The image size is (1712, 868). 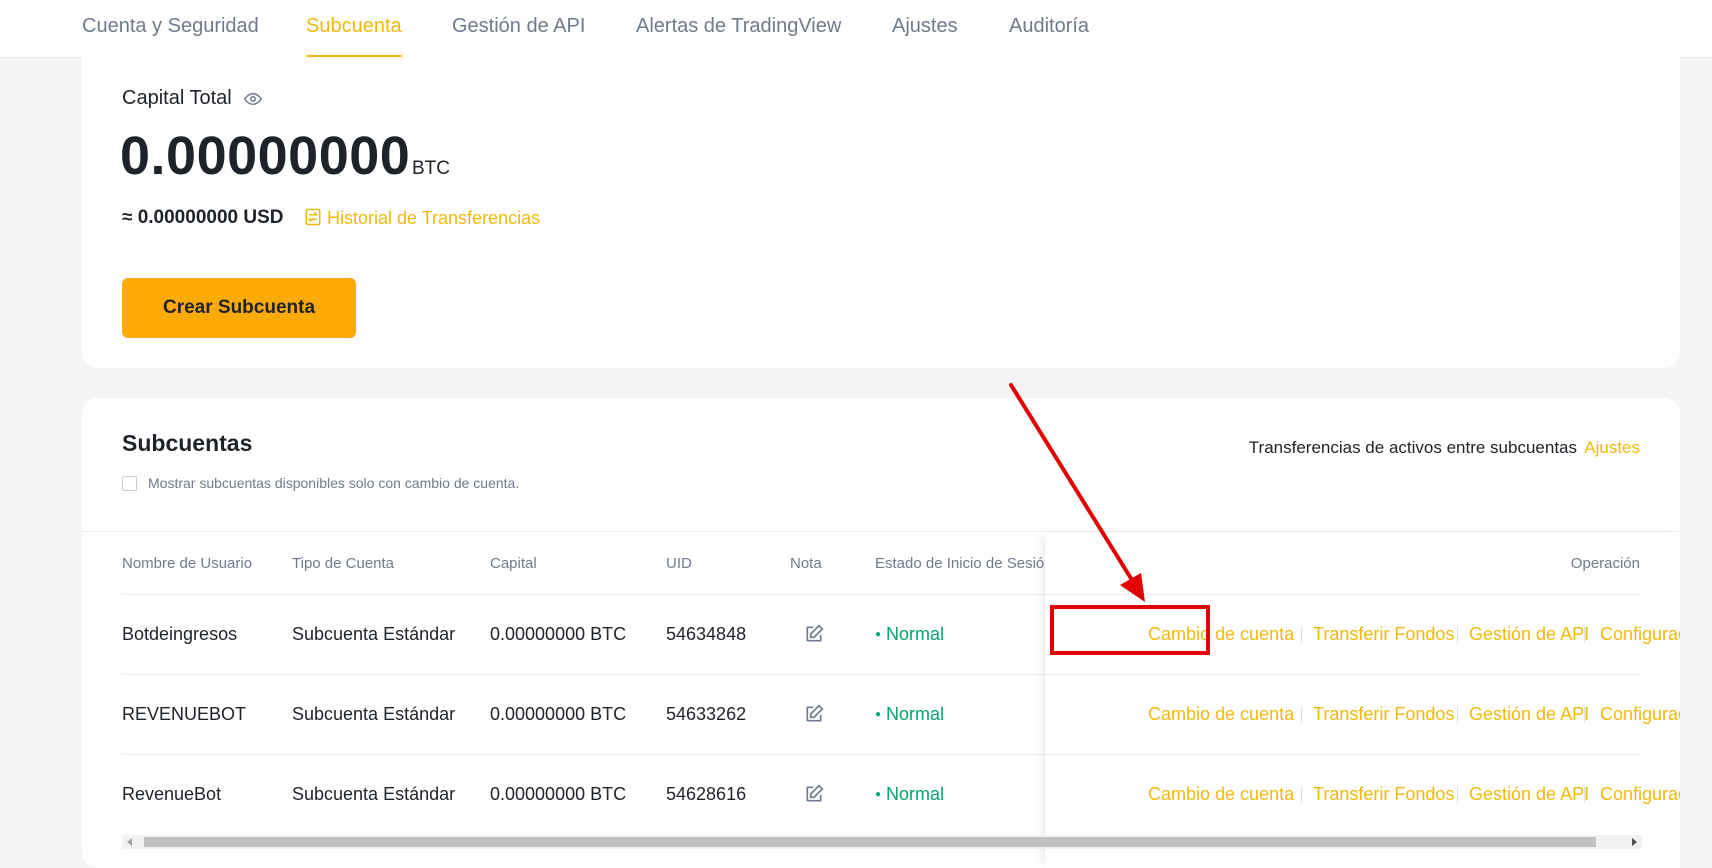 What do you see at coordinates (354, 28) in the screenshot?
I see `tab-subcuenta: Subcuenta` at bounding box center [354, 28].